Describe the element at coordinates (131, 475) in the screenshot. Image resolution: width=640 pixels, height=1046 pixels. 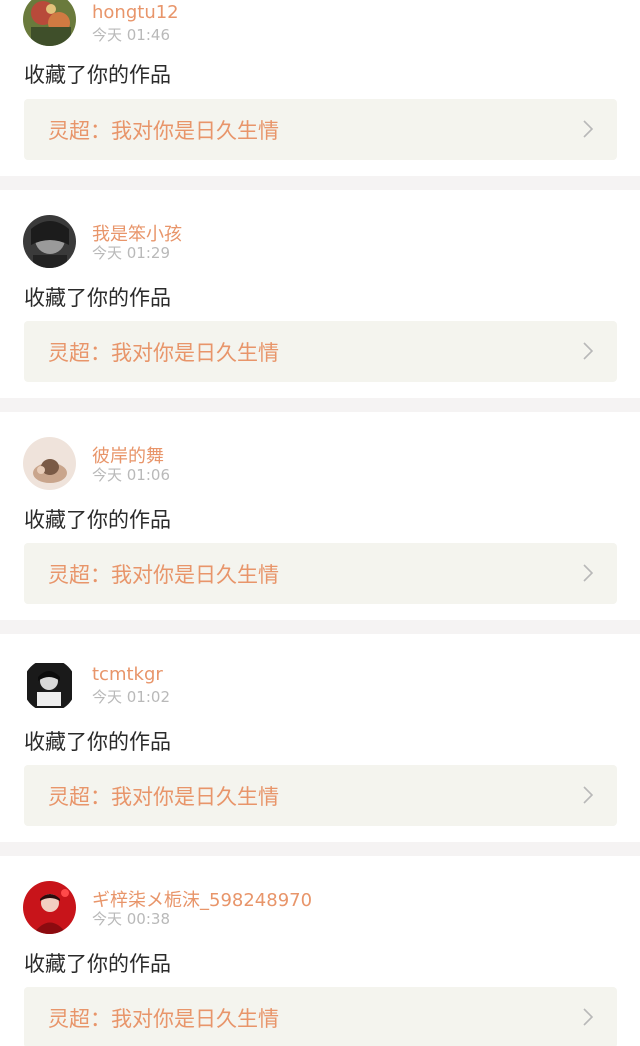
I see `timestamp: 今天 01:06` at that location.